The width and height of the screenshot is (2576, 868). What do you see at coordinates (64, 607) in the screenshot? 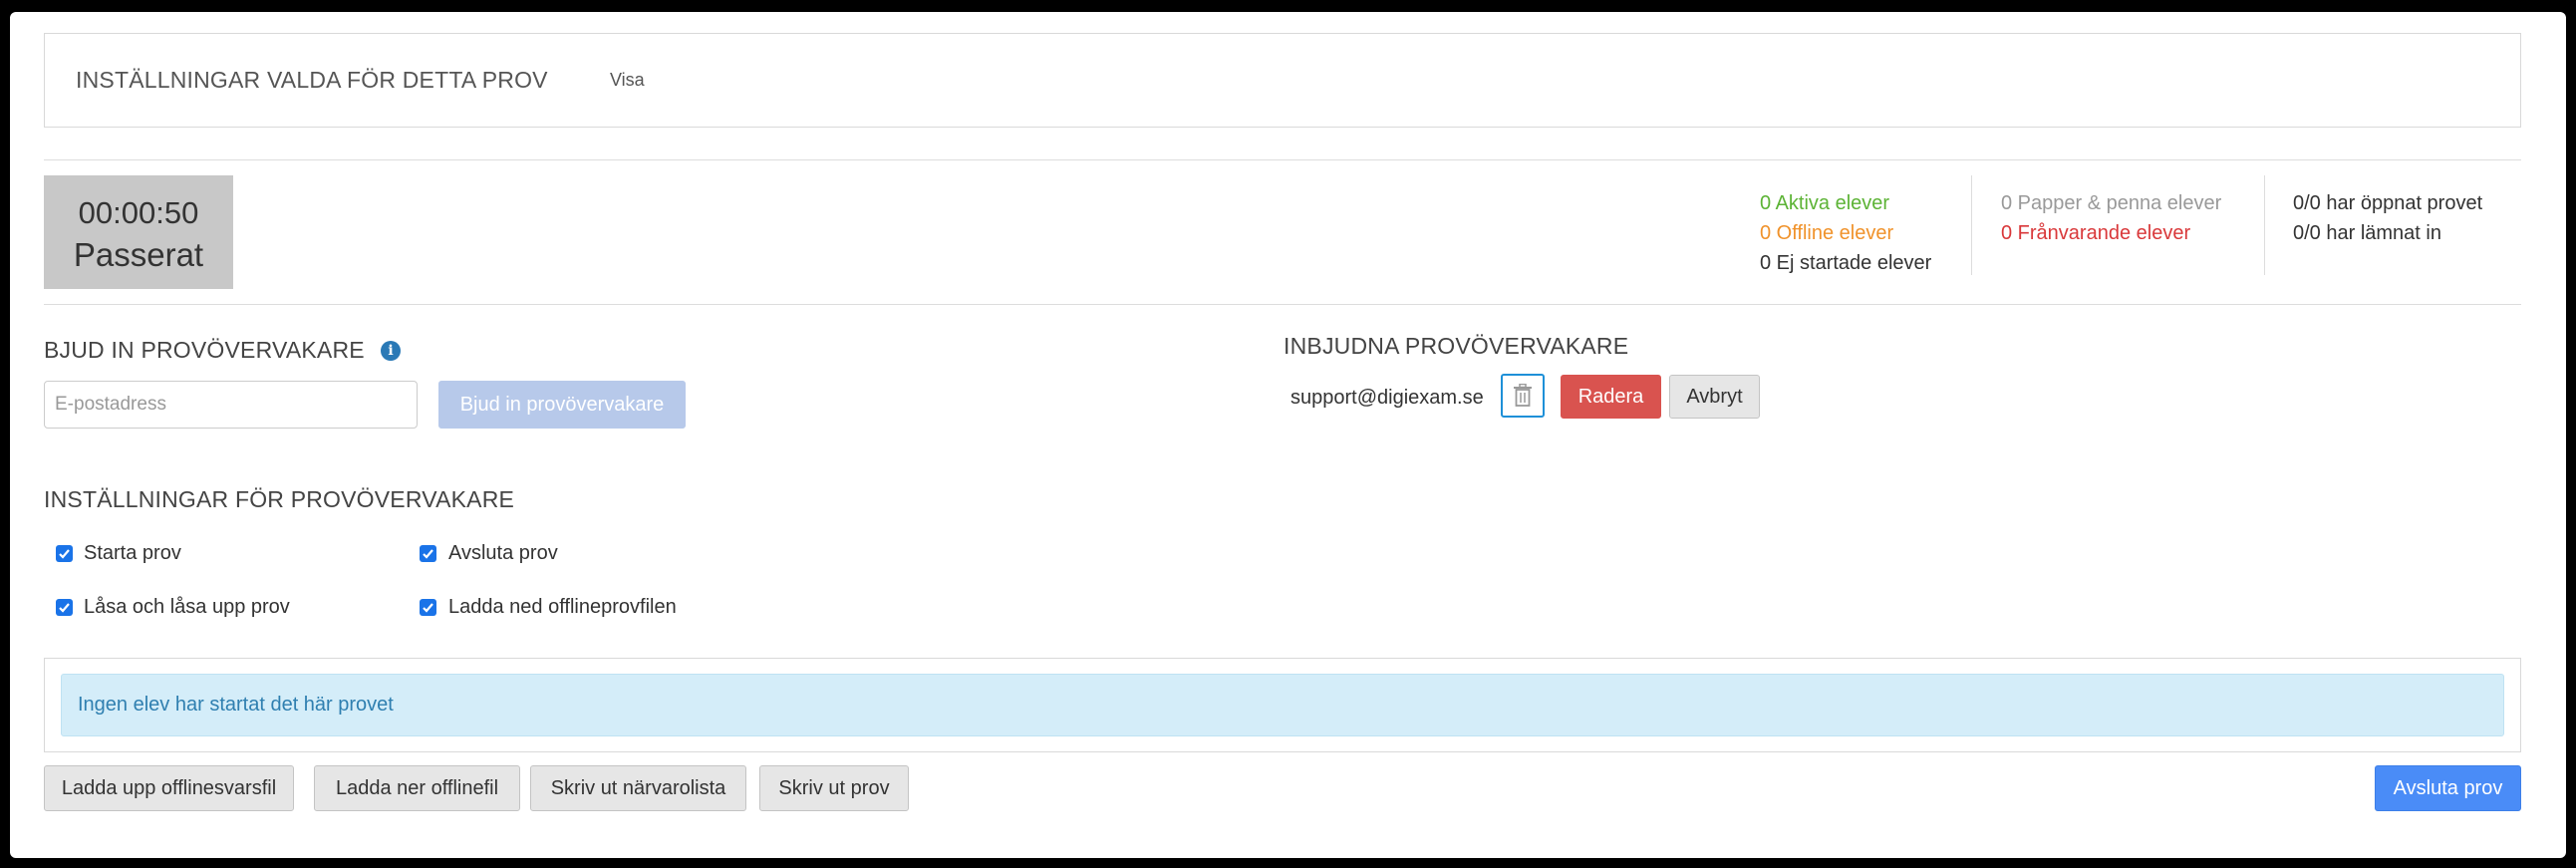
I see `checkbox-lock-exam` at bounding box center [64, 607].